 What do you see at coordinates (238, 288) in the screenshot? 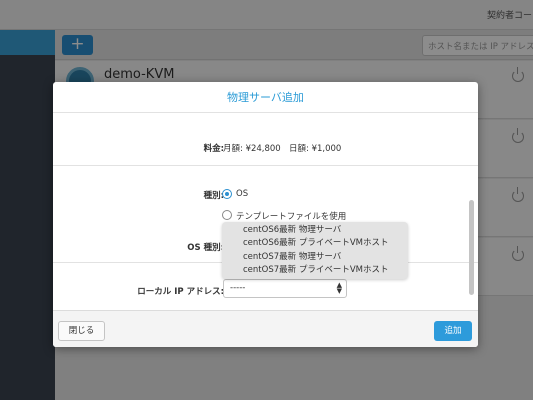
I see `local-ip-value: -----` at bounding box center [238, 288].